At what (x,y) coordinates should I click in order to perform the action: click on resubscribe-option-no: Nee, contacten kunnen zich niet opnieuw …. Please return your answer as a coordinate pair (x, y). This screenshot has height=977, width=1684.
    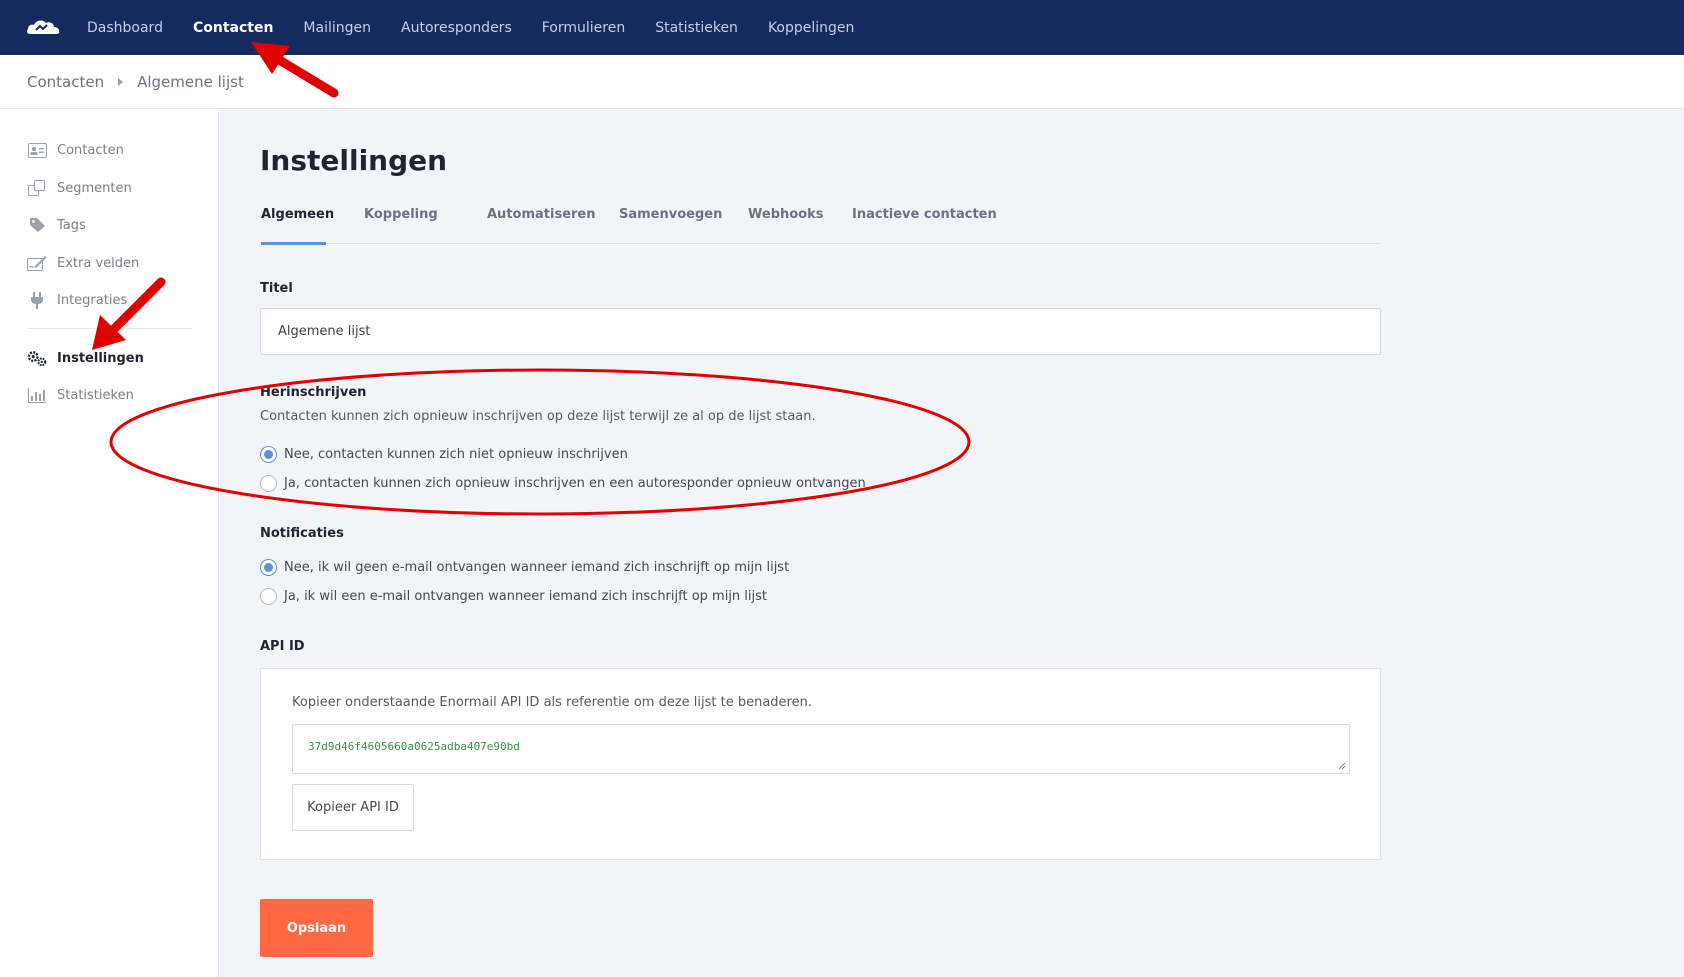
    Looking at the image, I should click on (444, 454).